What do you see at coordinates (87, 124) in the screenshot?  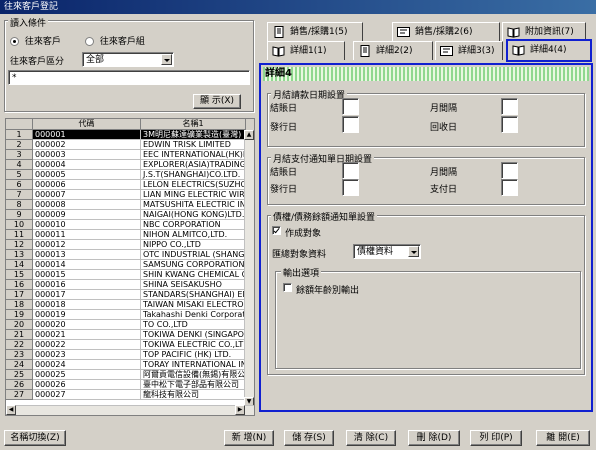 I see `grid-col-code: 代碼` at bounding box center [87, 124].